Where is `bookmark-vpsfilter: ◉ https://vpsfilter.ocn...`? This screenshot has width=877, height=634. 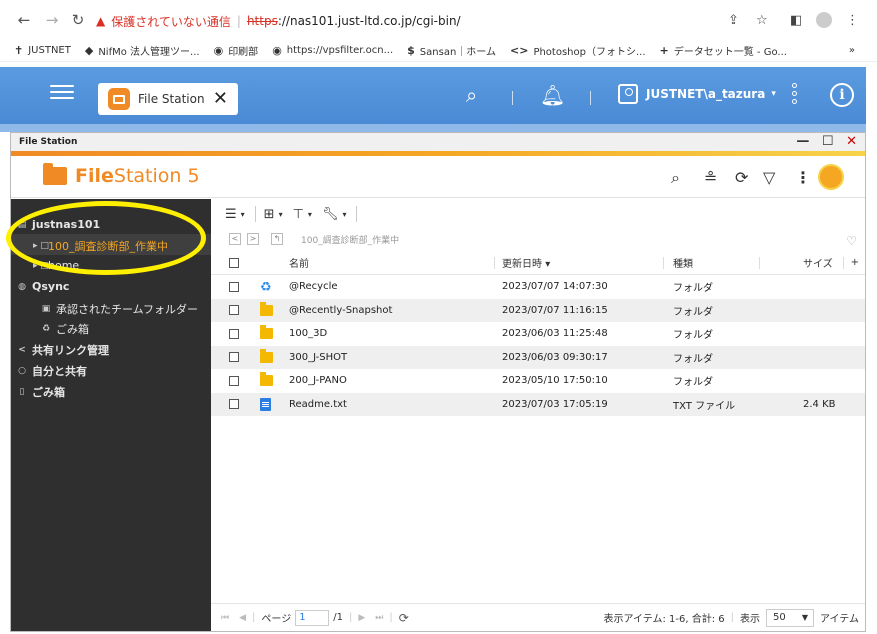 bookmark-vpsfilter: ◉ https://vpsfilter.ocn... is located at coordinates (332, 50).